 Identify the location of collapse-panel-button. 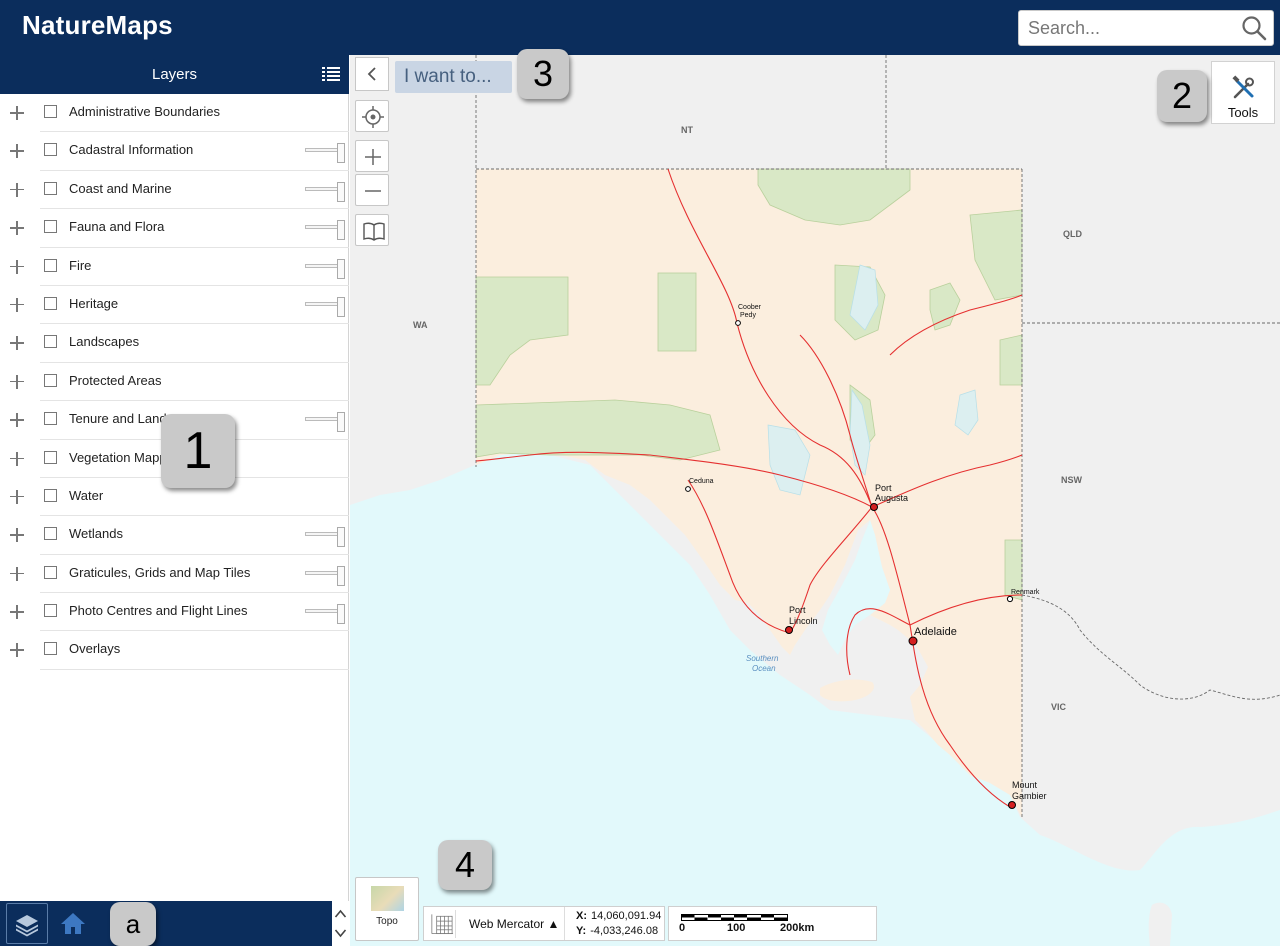
(372, 74).